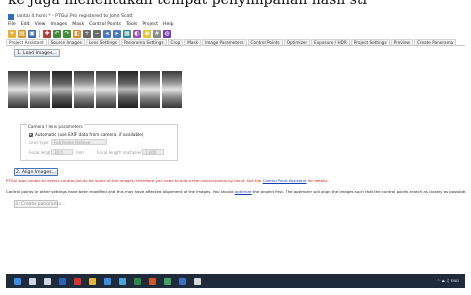  I want to click on powerpoint-icon, so click(152, 281).